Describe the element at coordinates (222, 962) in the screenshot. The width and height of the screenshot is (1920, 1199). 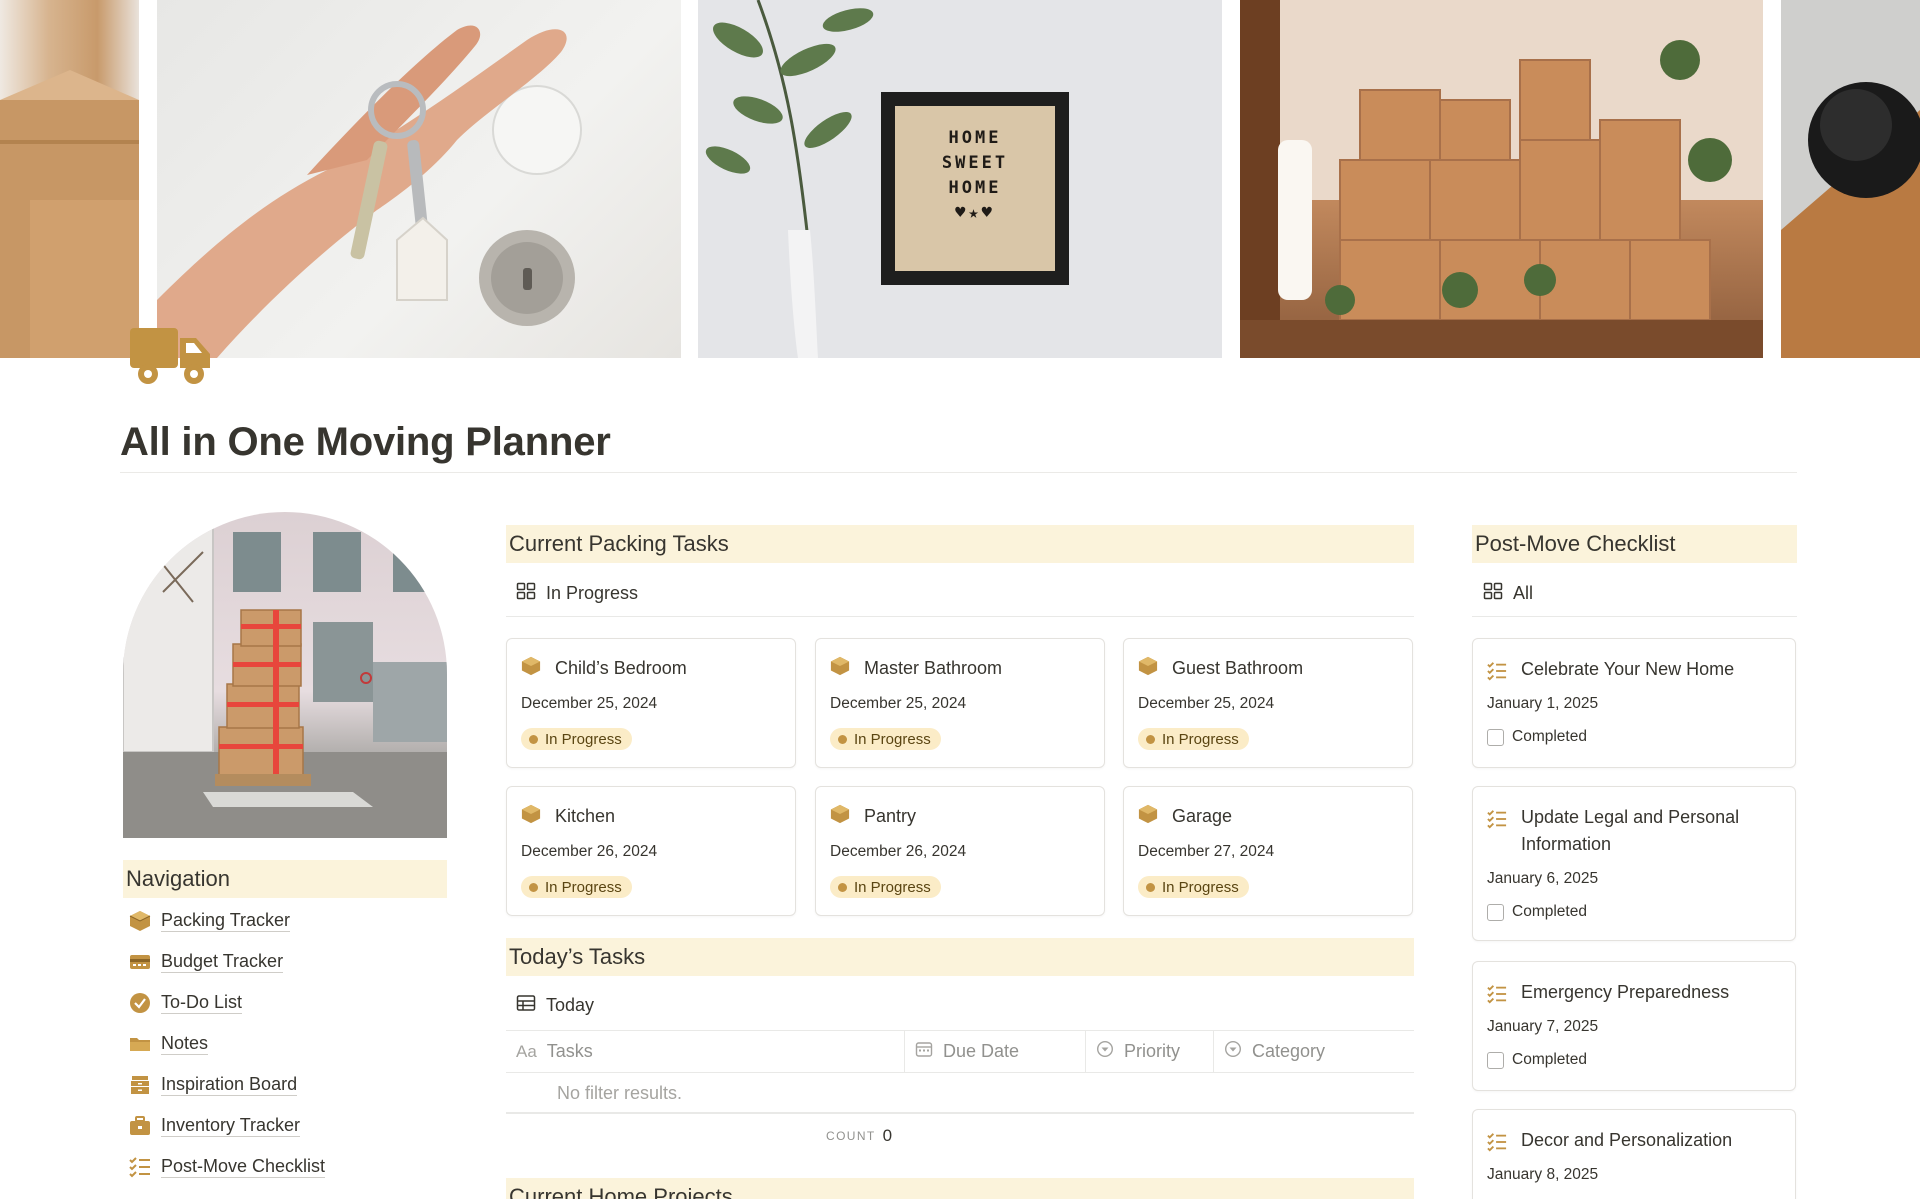
I see `nav-item-label: Budget Tracker` at that location.